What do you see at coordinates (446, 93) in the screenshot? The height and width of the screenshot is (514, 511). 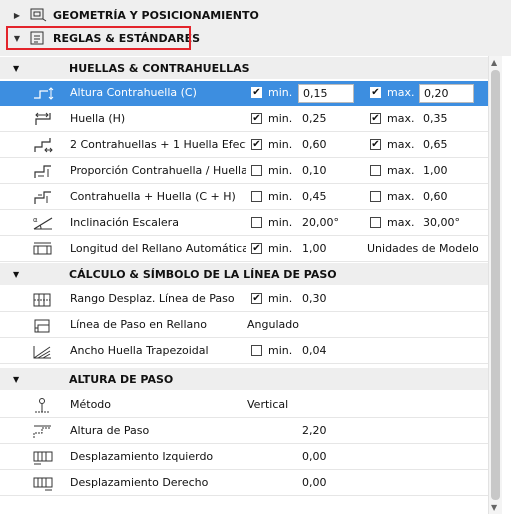 I see `riser-height-max-input: 0,20` at bounding box center [446, 93].